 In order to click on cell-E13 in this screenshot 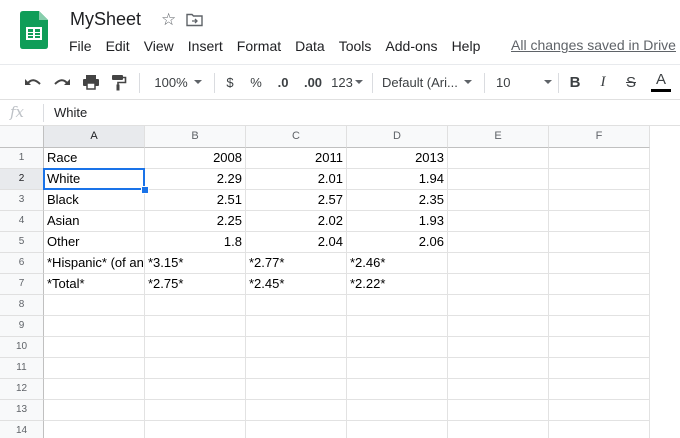, I will do `click(498, 410)`.